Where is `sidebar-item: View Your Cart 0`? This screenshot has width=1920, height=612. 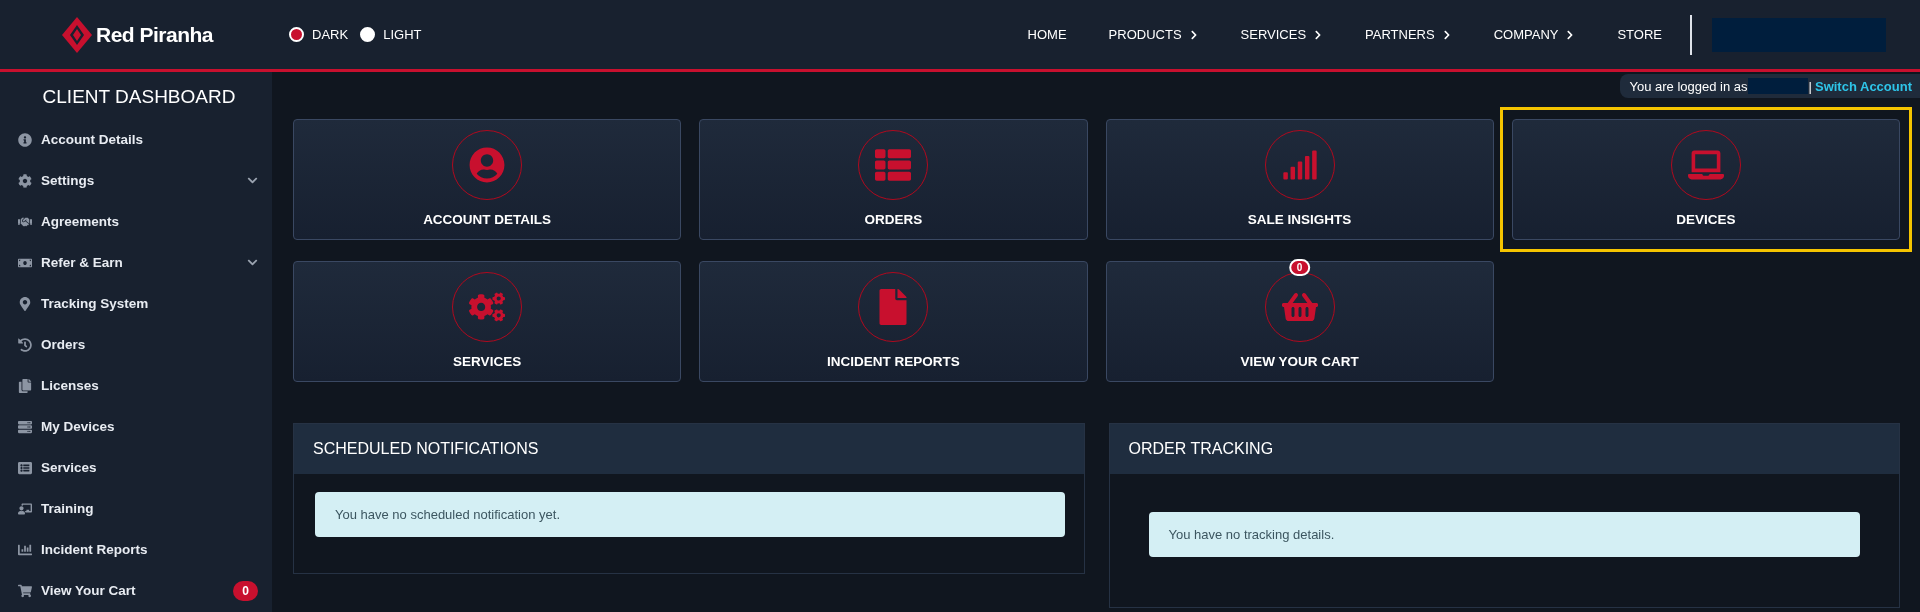
sidebar-item: View Your Cart 0 is located at coordinates (136, 590).